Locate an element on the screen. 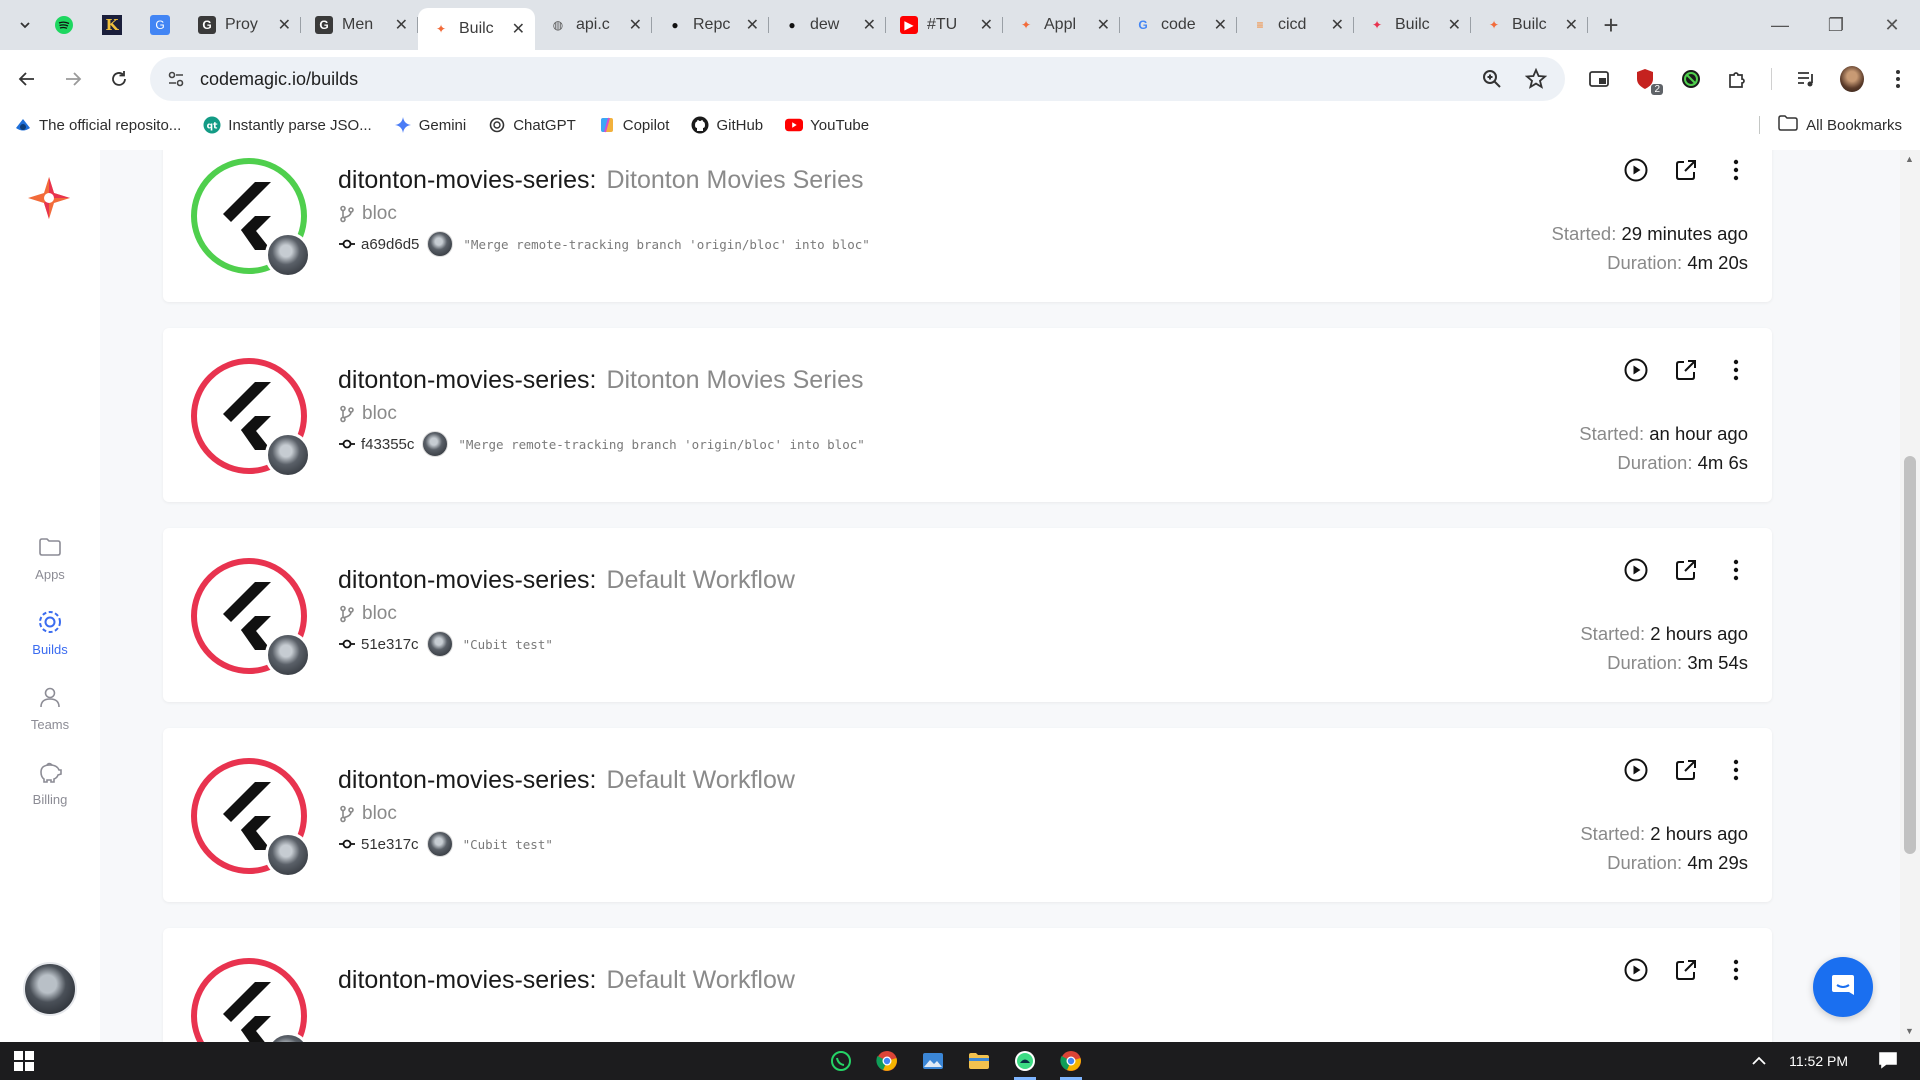 This screenshot has width=1920, height=1080. bookmark-github: GitHub is located at coordinates (727, 125).